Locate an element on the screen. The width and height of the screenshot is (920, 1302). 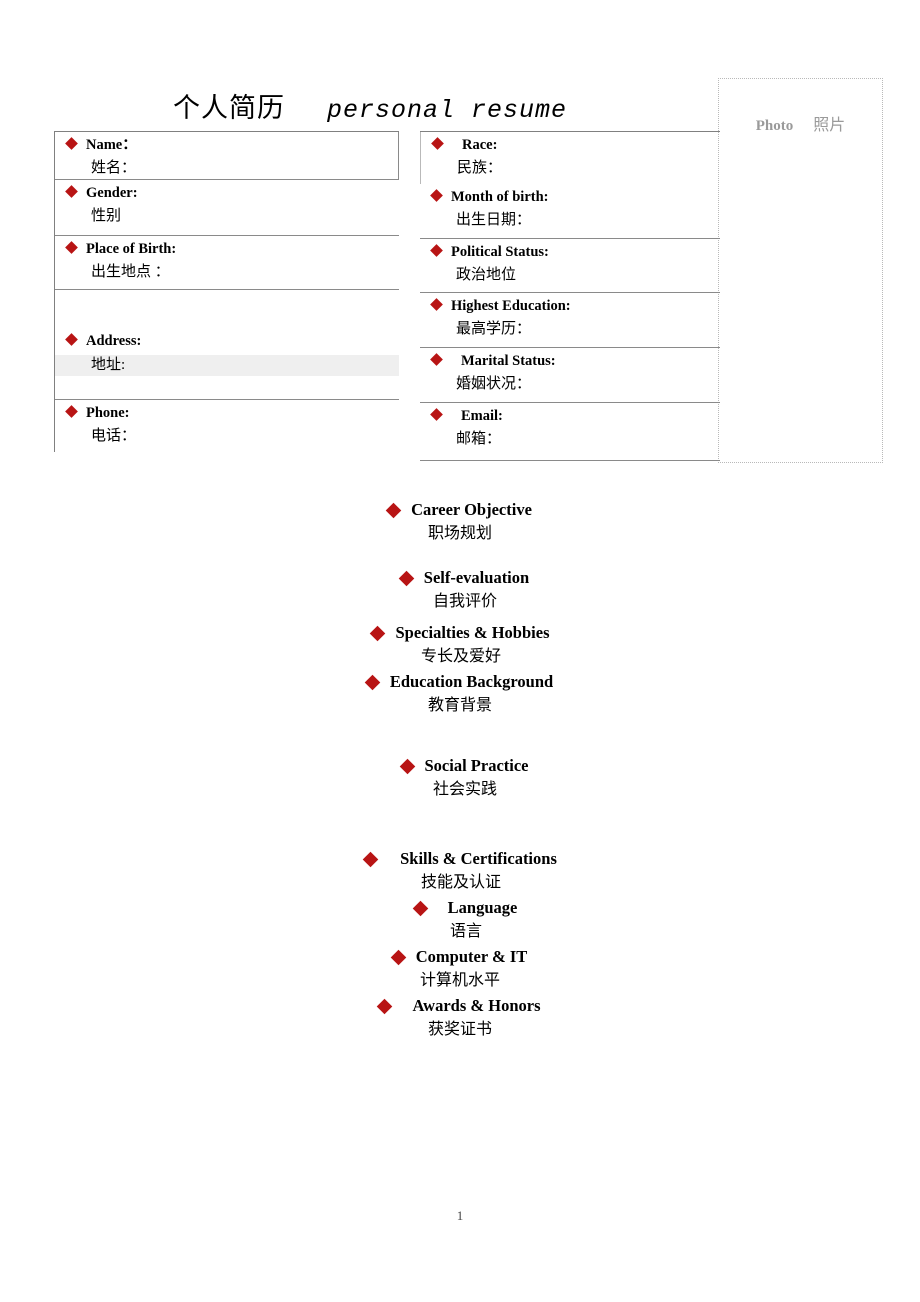
page-title-chinese: 个人简历 is located at coordinates (228, 108).